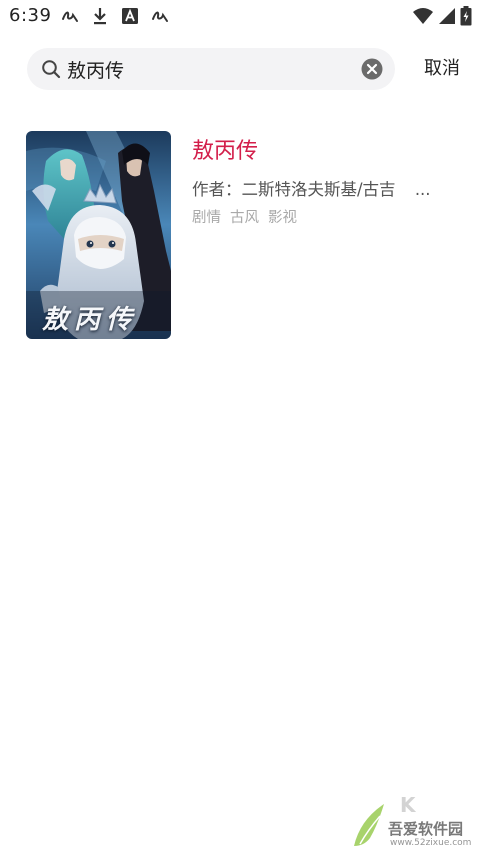 This screenshot has height=853, width=480. What do you see at coordinates (115, 16) in the screenshot?
I see `status-notification-icons` at bounding box center [115, 16].